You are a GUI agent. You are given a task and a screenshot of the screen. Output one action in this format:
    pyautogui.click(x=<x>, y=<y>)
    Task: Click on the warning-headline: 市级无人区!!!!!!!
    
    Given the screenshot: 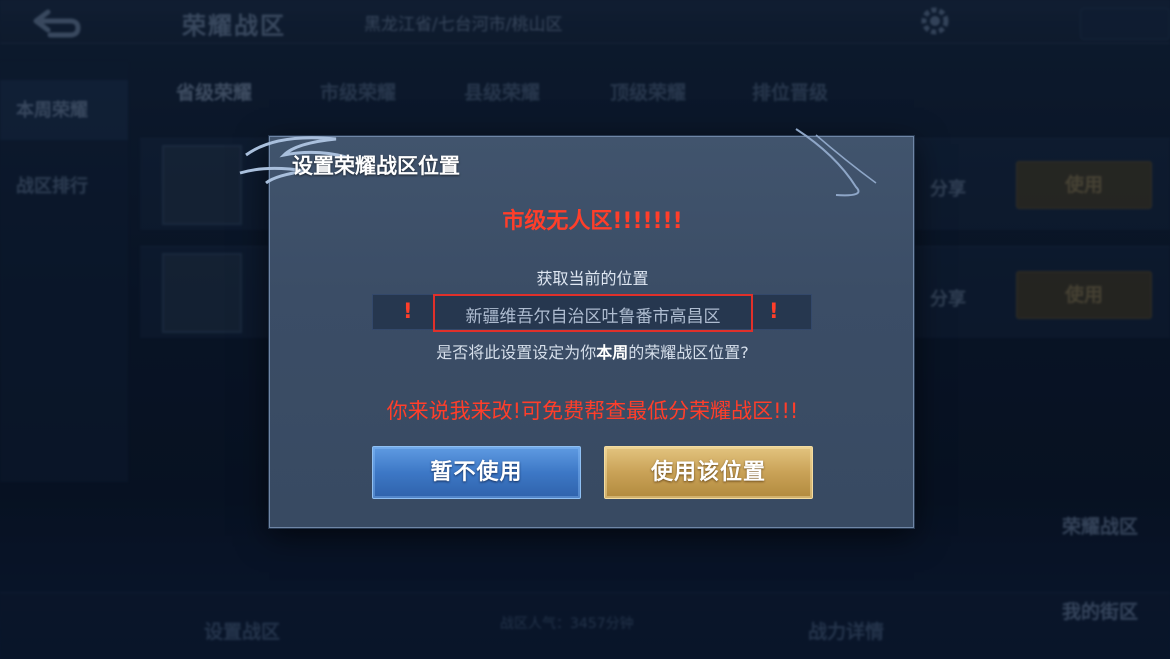 What is the action you would take?
    pyautogui.click(x=592, y=221)
    